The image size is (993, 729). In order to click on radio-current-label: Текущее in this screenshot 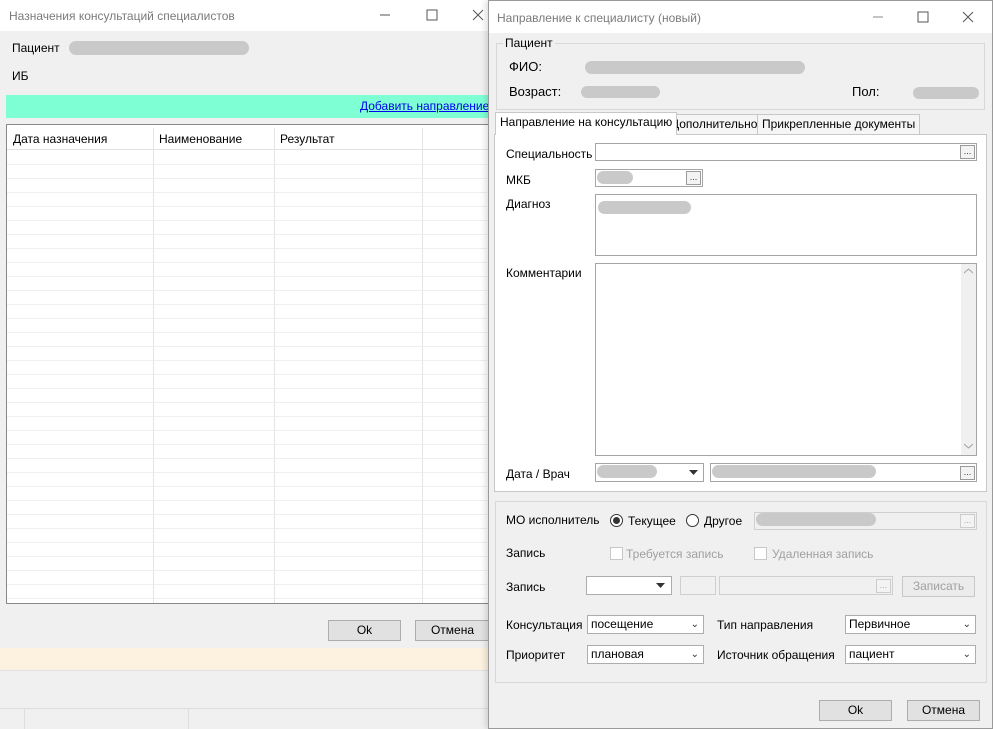, I will do `click(652, 521)`.